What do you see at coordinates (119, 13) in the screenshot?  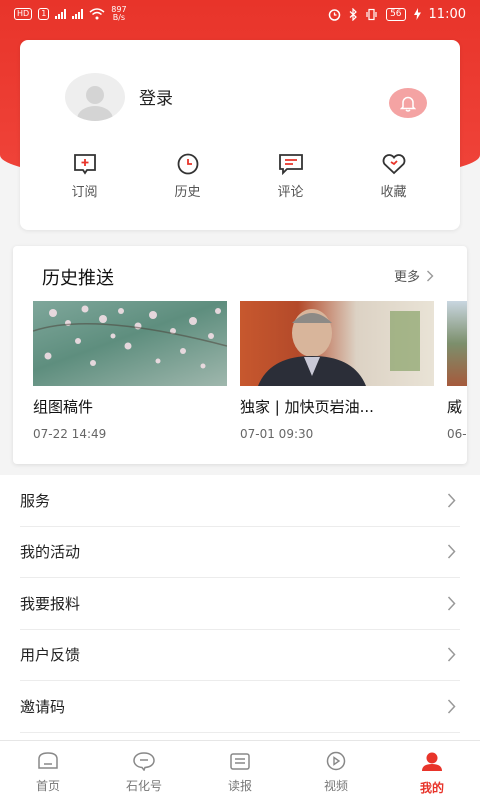 I see `net-speed: 897 B/s` at bounding box center [119, 13].